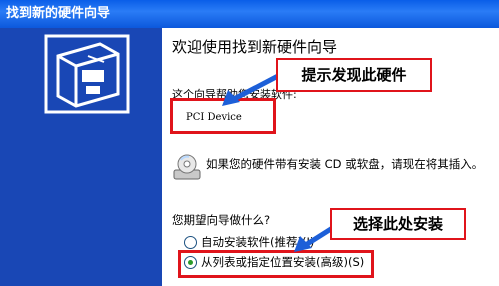  I want to click on callout-found-hardware: 提示发现此硬件, so click(354, 75).